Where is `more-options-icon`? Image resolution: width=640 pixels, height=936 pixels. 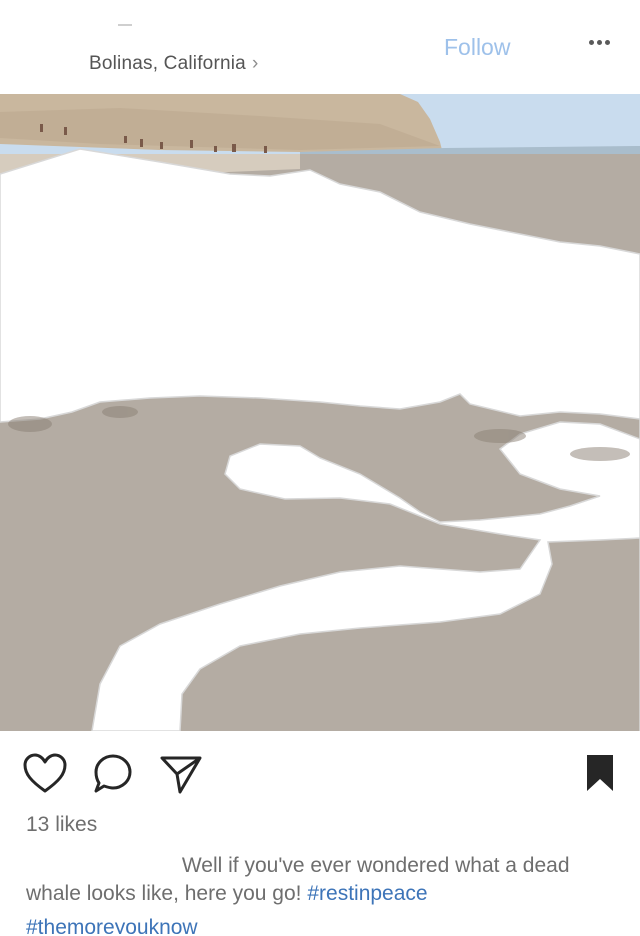
more-options-icon is located at coordinates (602, 46).